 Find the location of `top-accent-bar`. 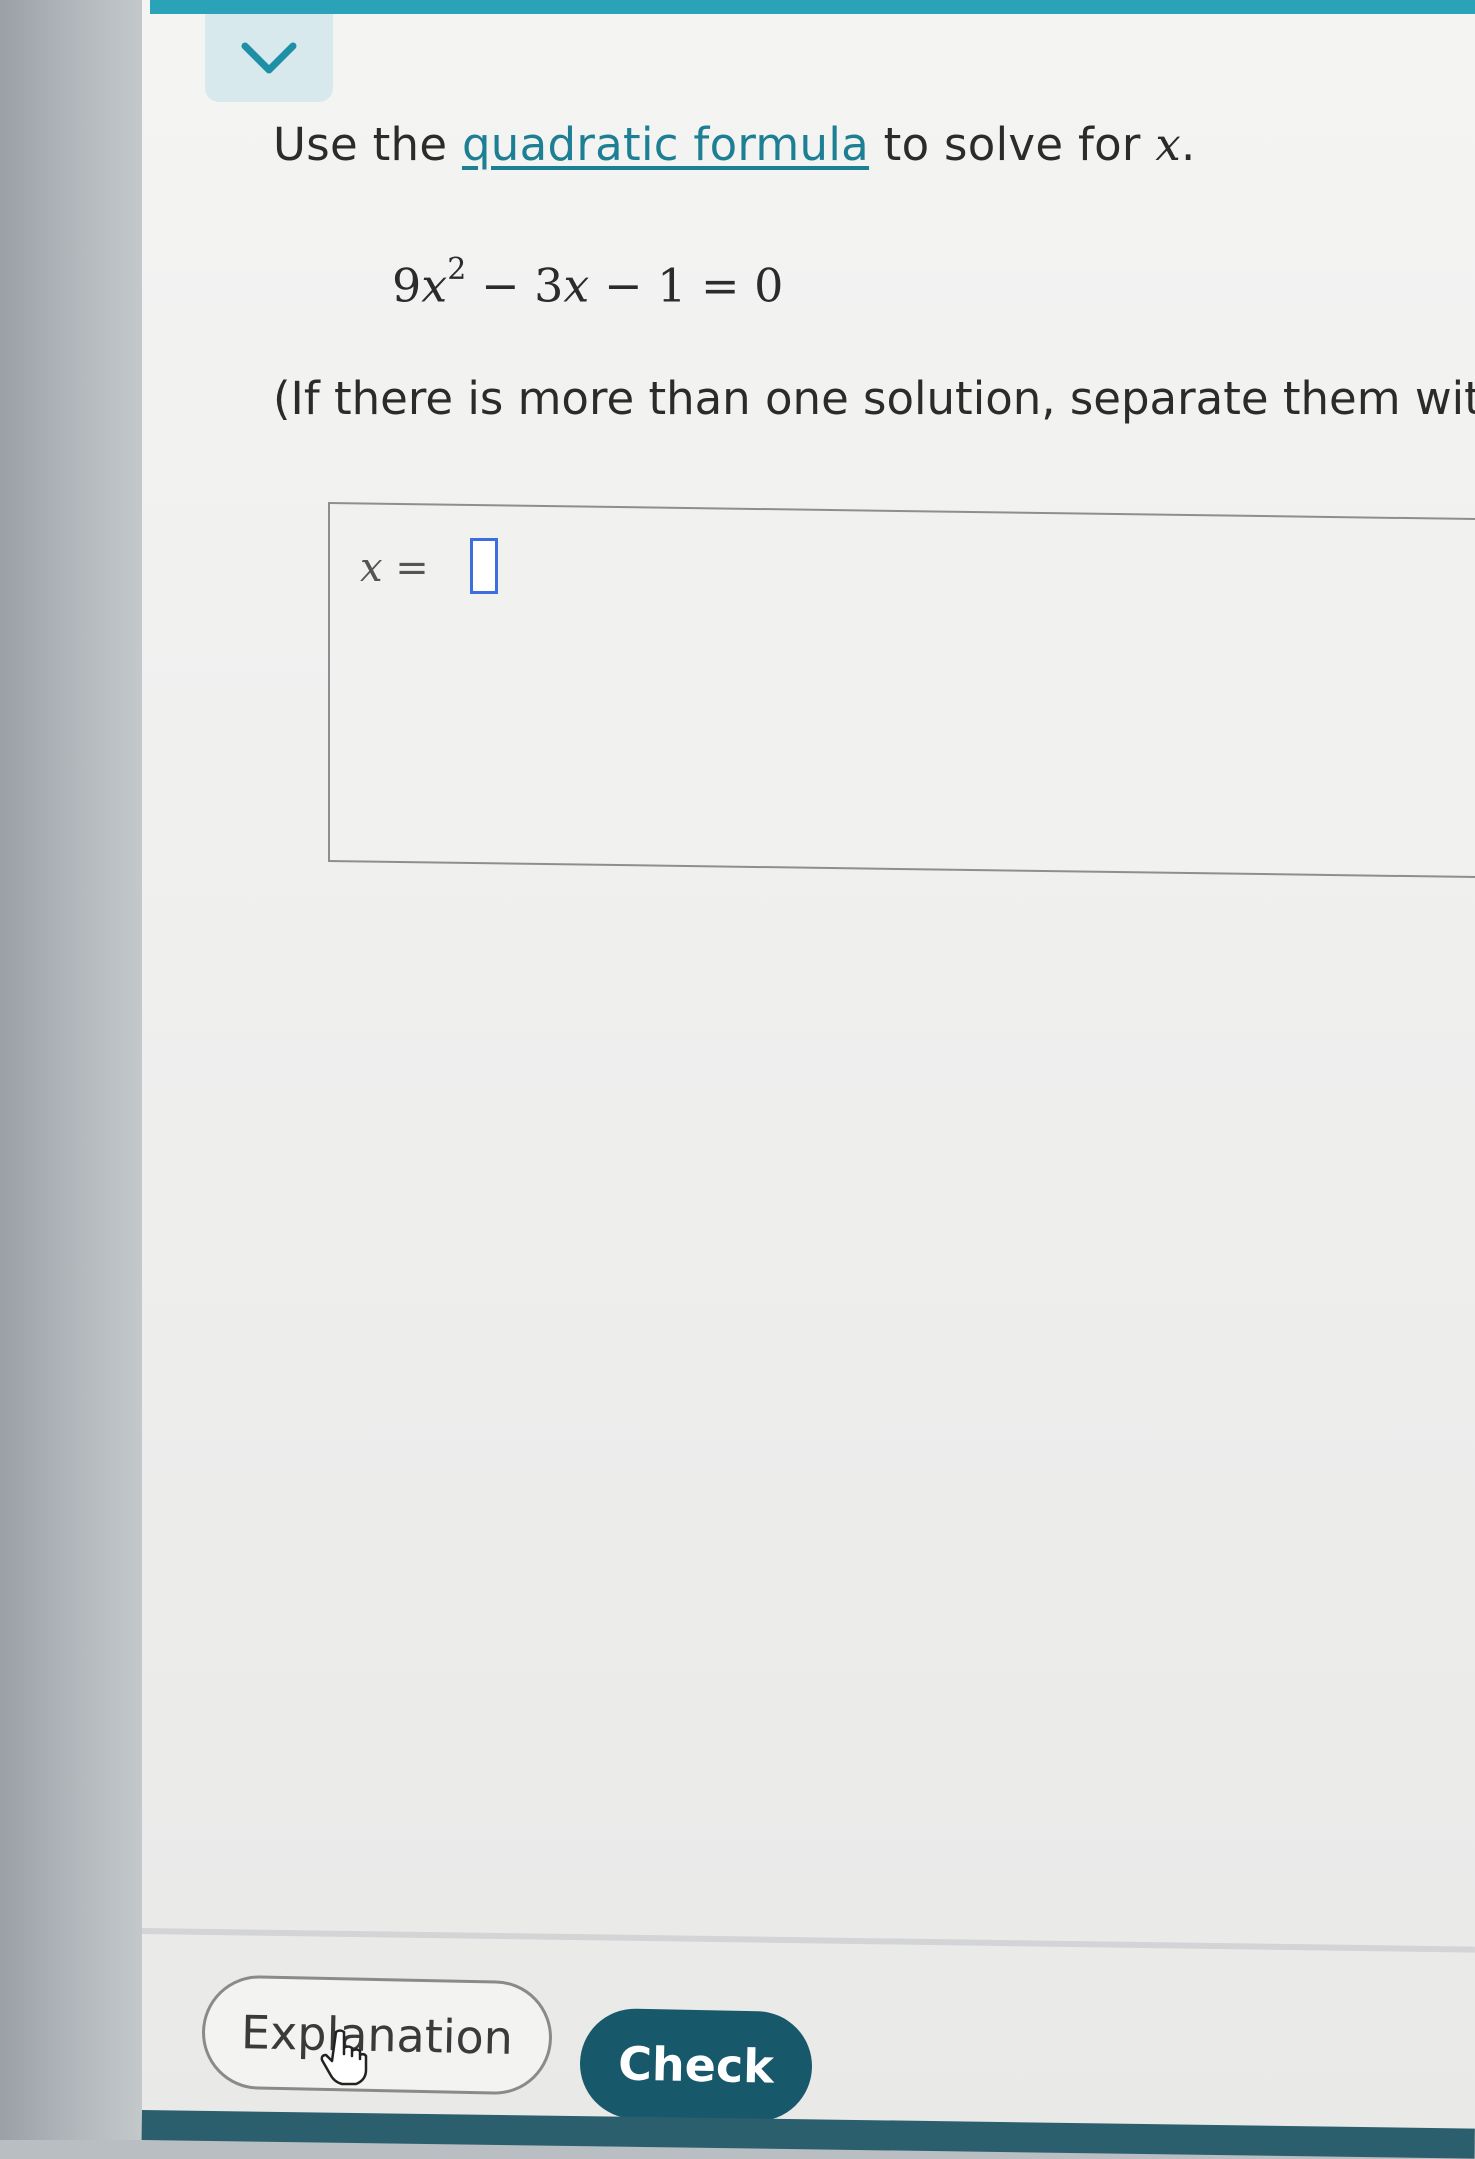

top-accent-bar is located at coordinates (812, 7).